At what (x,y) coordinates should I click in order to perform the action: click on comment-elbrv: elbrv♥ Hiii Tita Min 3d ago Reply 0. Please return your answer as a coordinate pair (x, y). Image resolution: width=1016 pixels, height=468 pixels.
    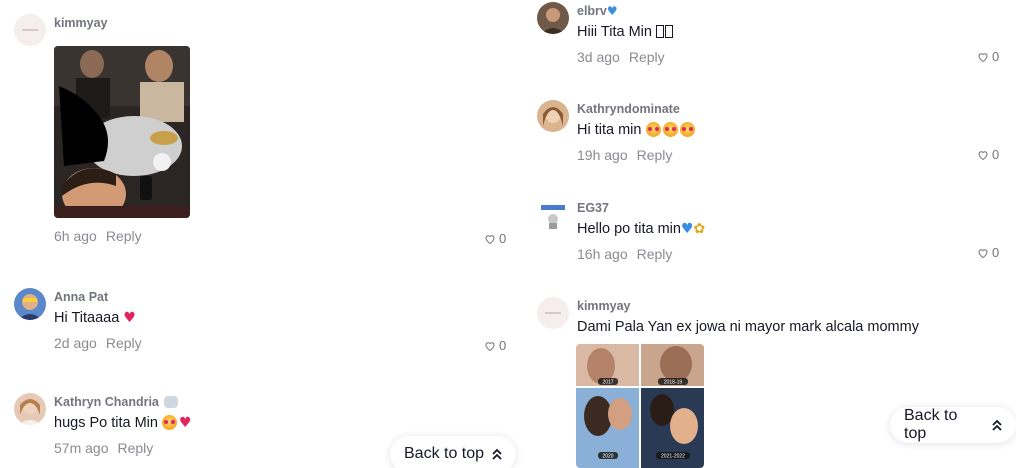
    Looking at the image, I should click on (772, 37).